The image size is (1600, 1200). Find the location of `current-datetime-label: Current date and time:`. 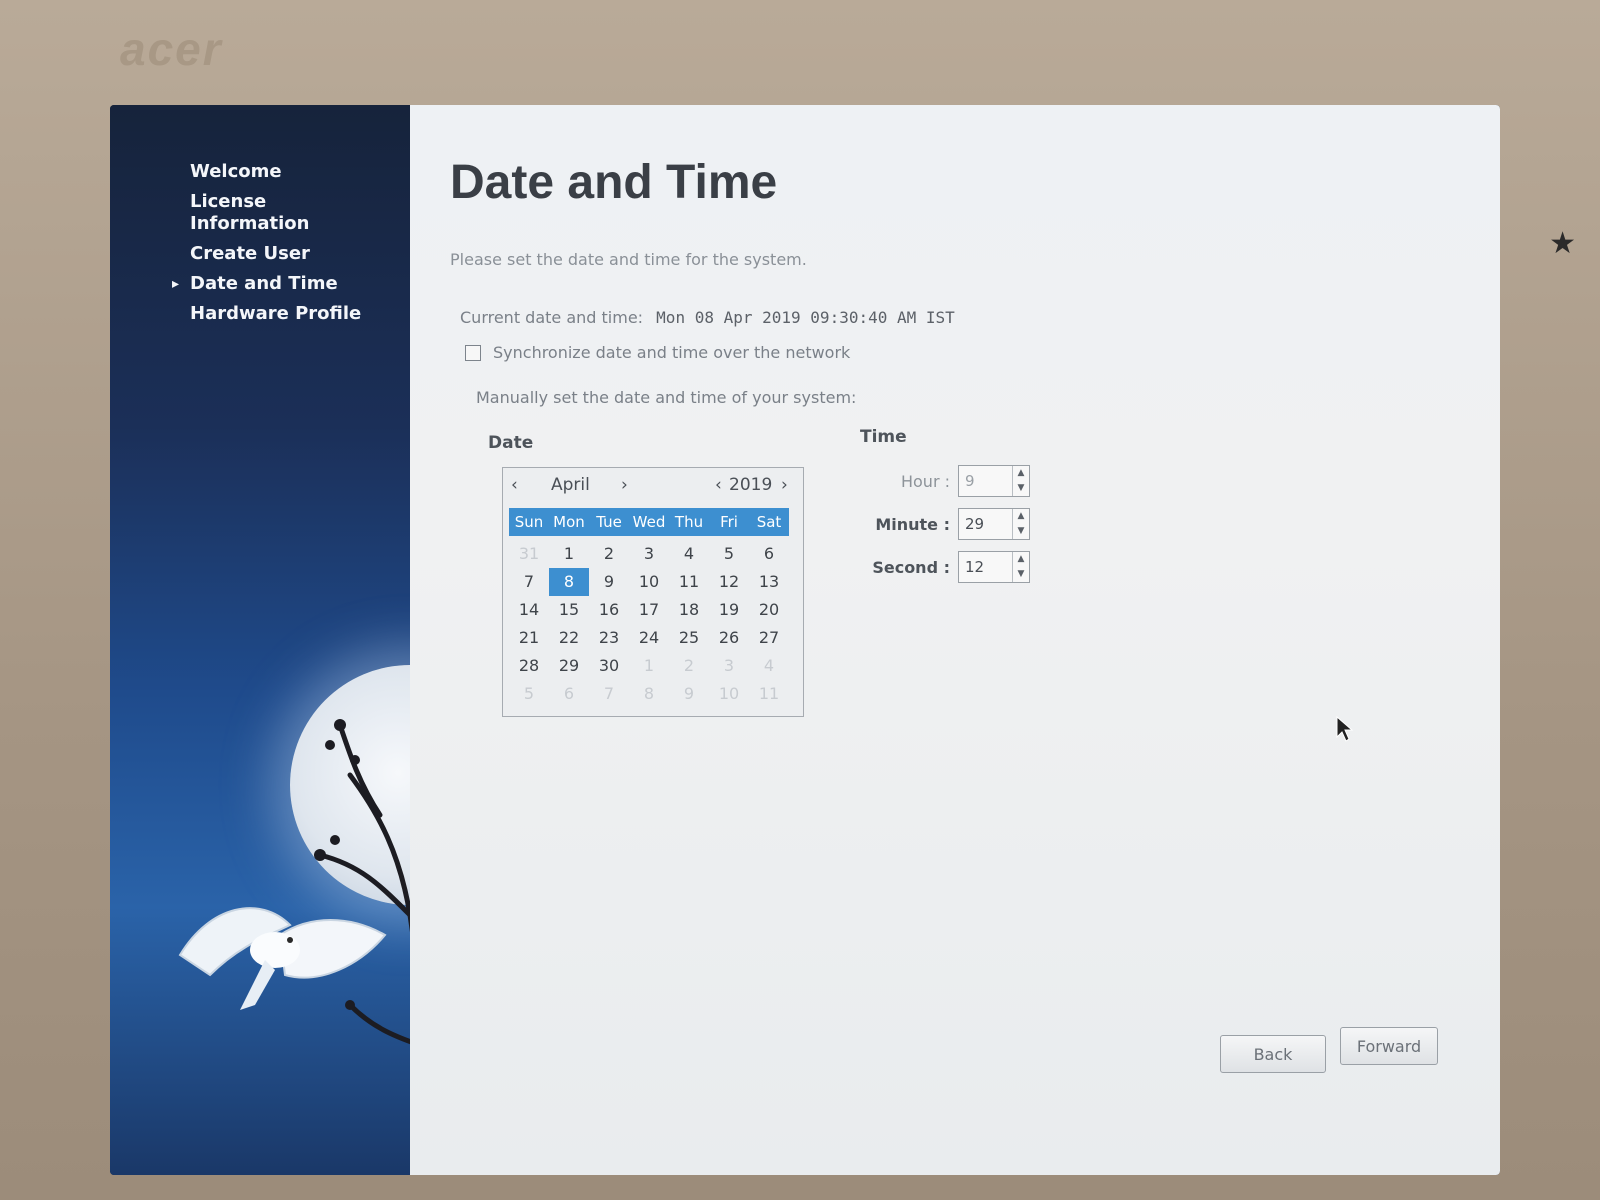

current-datetime-label: Current date and time: is located at coordinates (552, 317).